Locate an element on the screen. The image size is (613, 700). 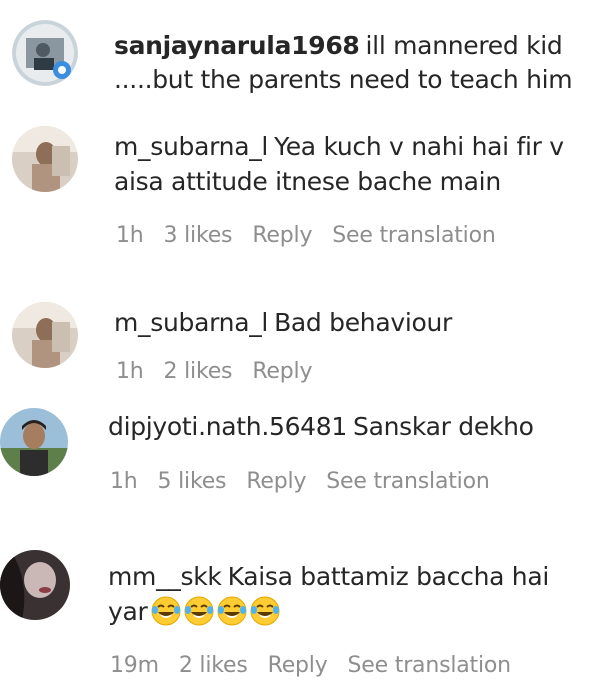
comment-text: sanjaynarula1968 ill mannered kid is located at coordinates (338, 46).